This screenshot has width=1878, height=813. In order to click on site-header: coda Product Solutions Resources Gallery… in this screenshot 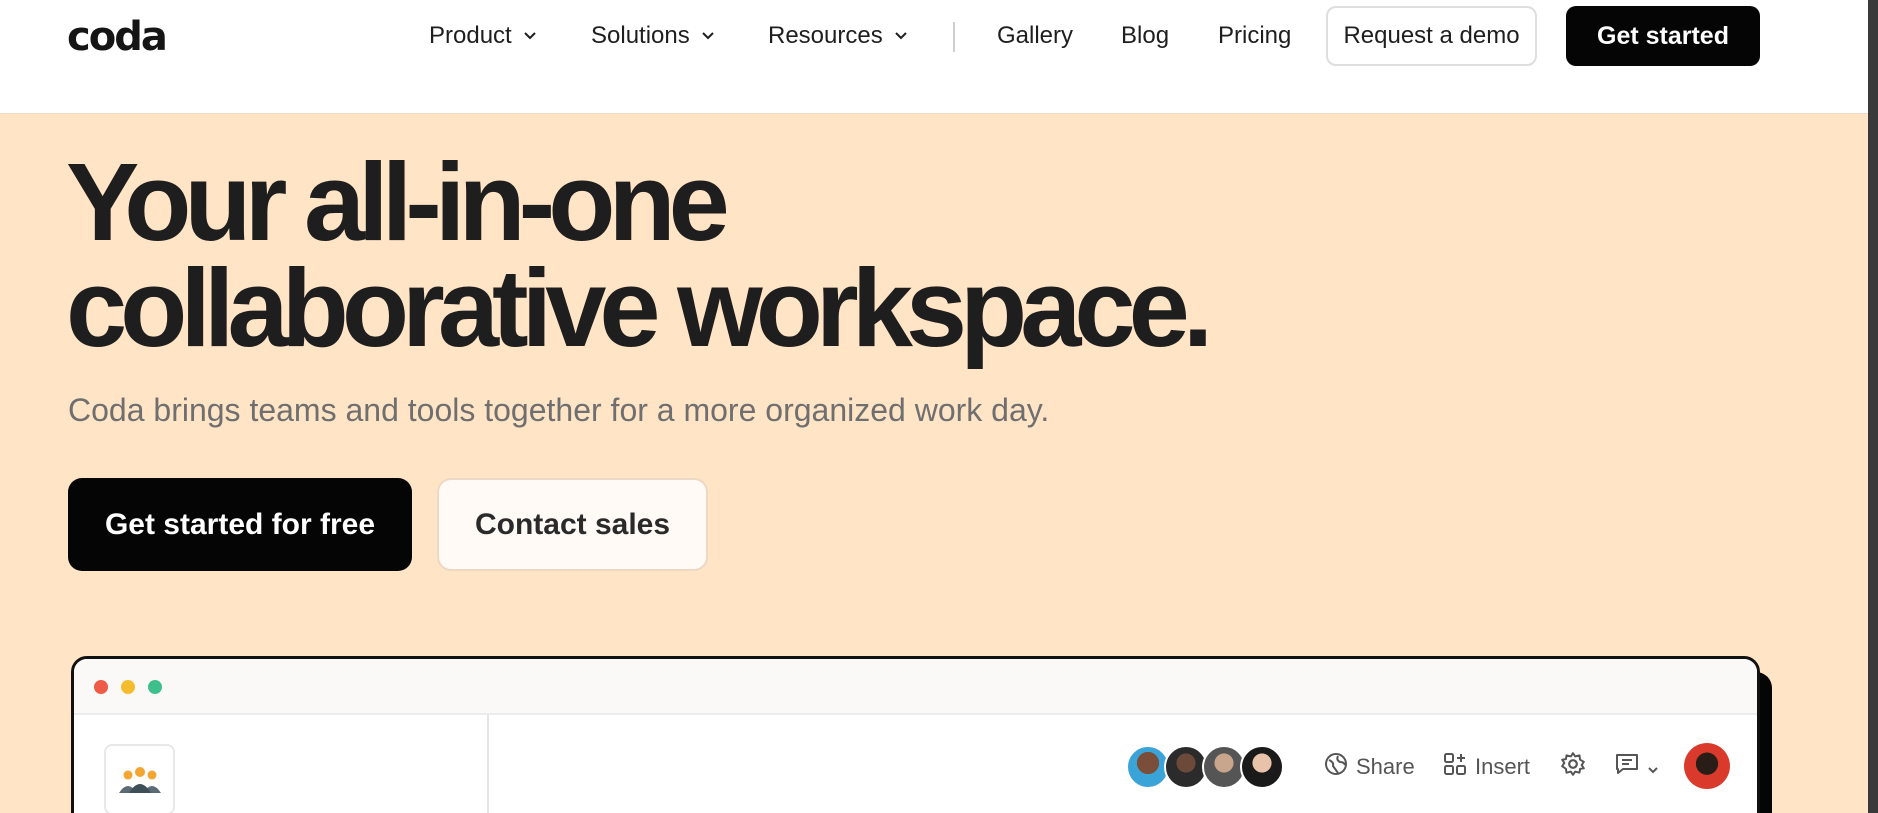, I will do `click(934, 57)`.